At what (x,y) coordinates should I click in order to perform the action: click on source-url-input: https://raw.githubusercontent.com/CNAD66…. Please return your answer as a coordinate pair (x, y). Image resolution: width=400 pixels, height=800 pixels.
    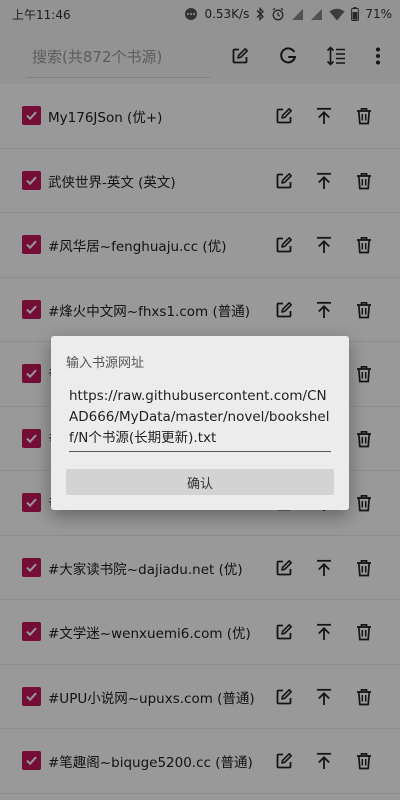
    Looking at the image, I should click on (200, 419).